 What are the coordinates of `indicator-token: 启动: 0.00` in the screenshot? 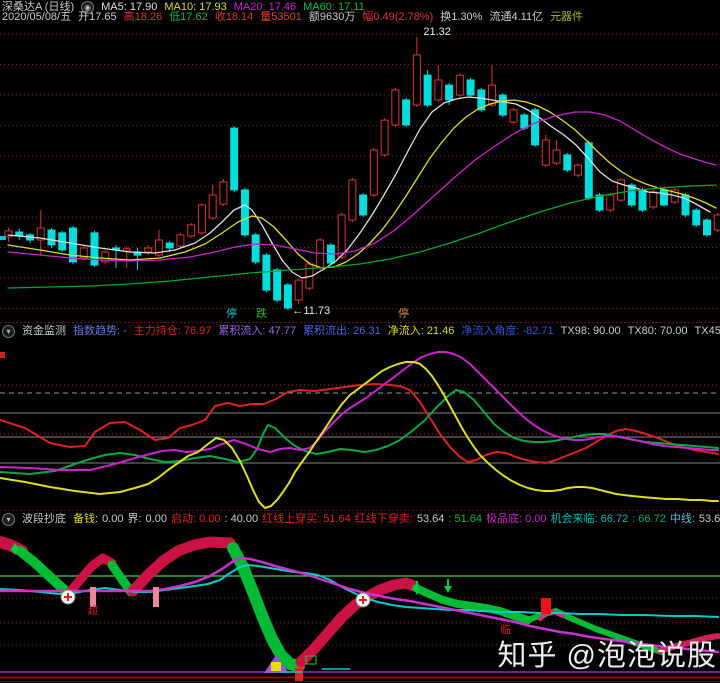 It's located at (195, 519).